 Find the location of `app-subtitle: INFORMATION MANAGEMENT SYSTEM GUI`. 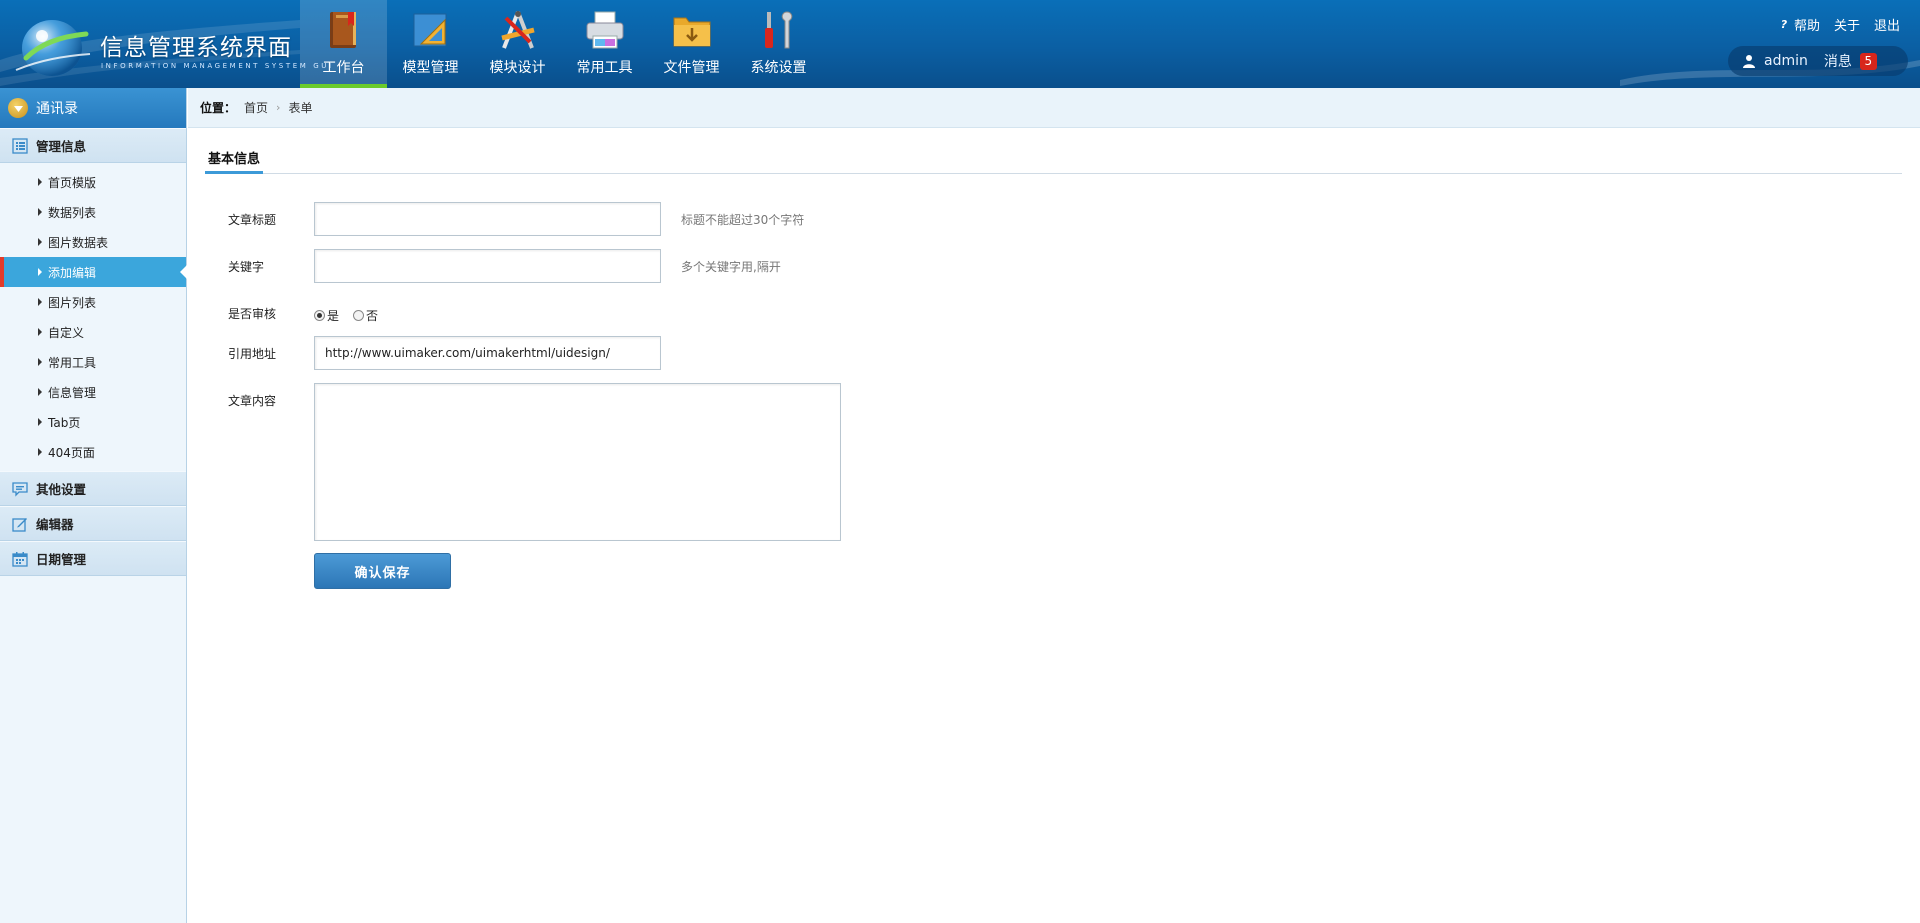

app-subtitle: INFORMATION MANAGEMENT SYSTEM GUI is located at coordinates (217, 66).